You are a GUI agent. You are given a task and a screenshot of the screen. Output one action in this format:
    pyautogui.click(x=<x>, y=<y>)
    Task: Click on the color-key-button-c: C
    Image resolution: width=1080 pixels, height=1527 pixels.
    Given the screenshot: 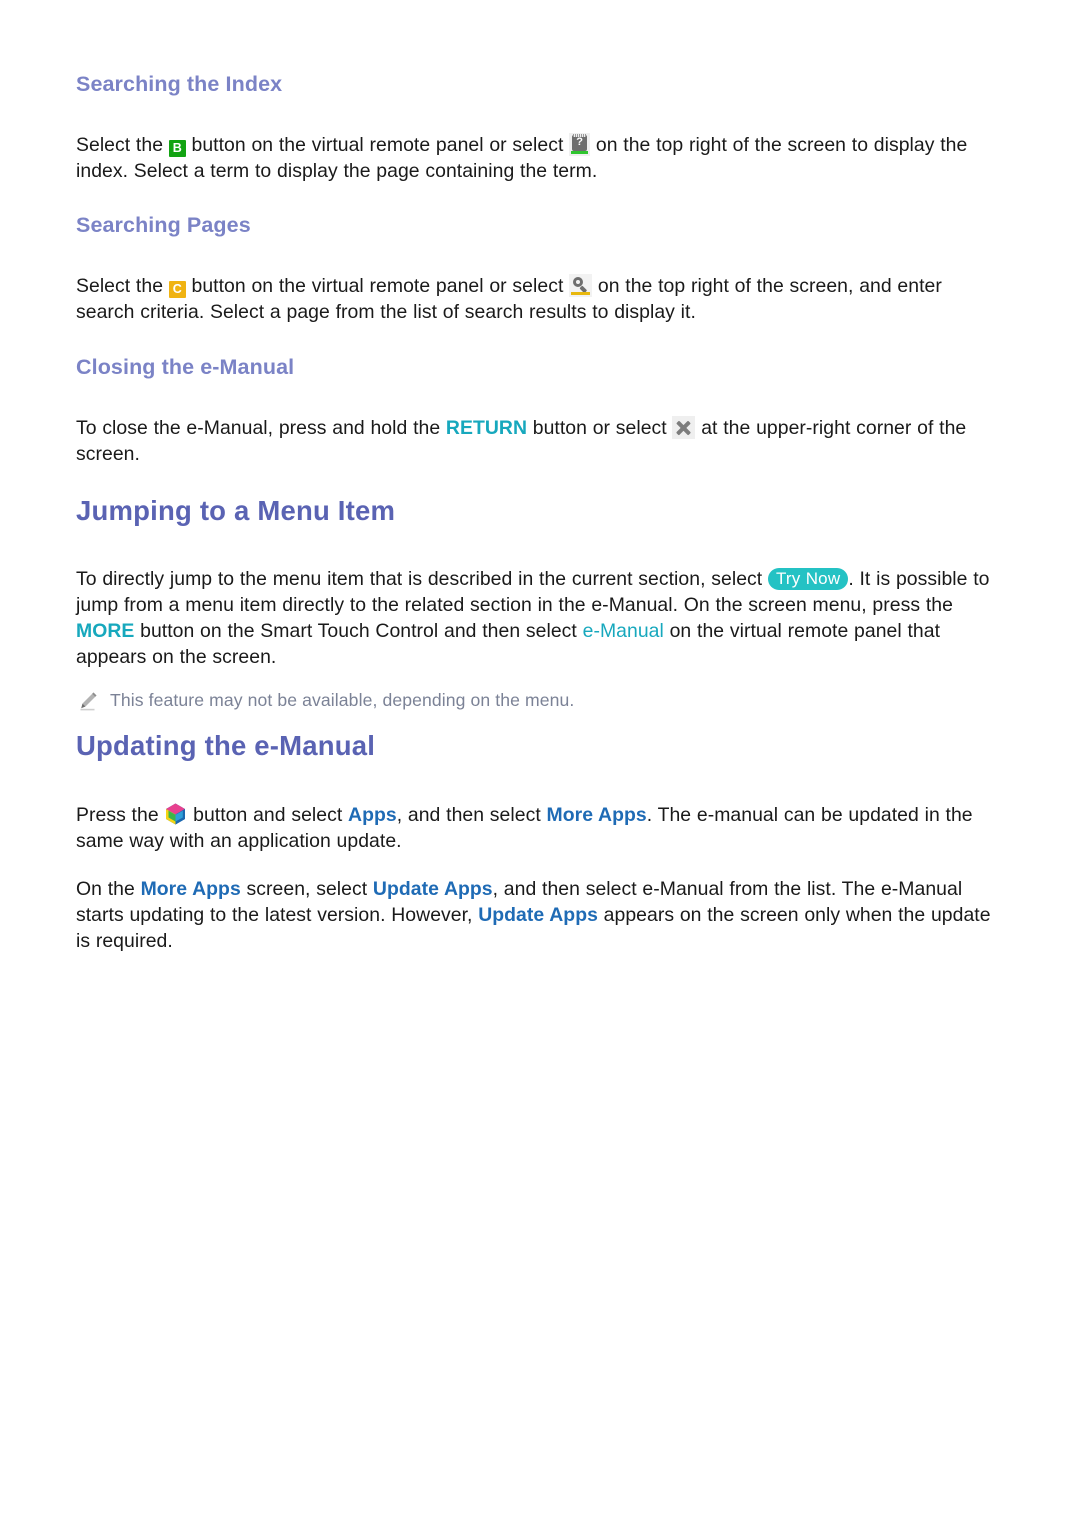 What is the action you would take?
    pyautogui.click(x=177, y=289)
    